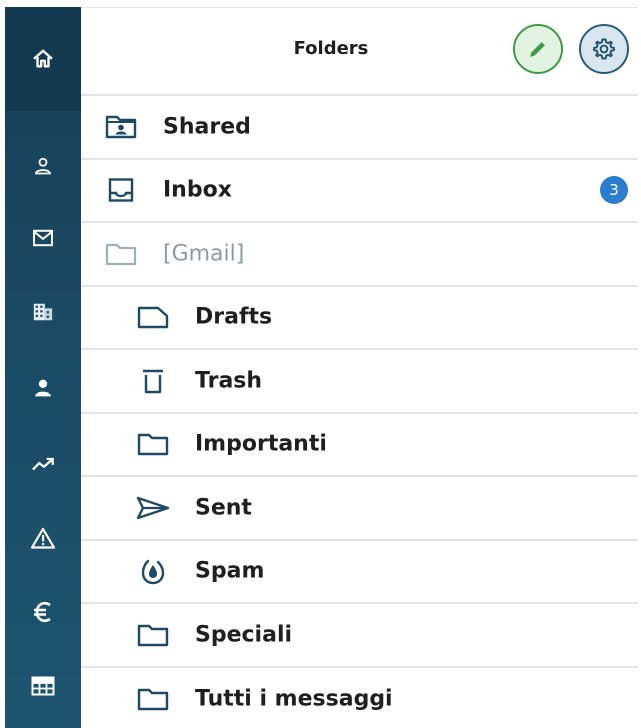 The width and height of the screenshot is (641, 728). I want to click on drafts-icon, so click(153, 317).